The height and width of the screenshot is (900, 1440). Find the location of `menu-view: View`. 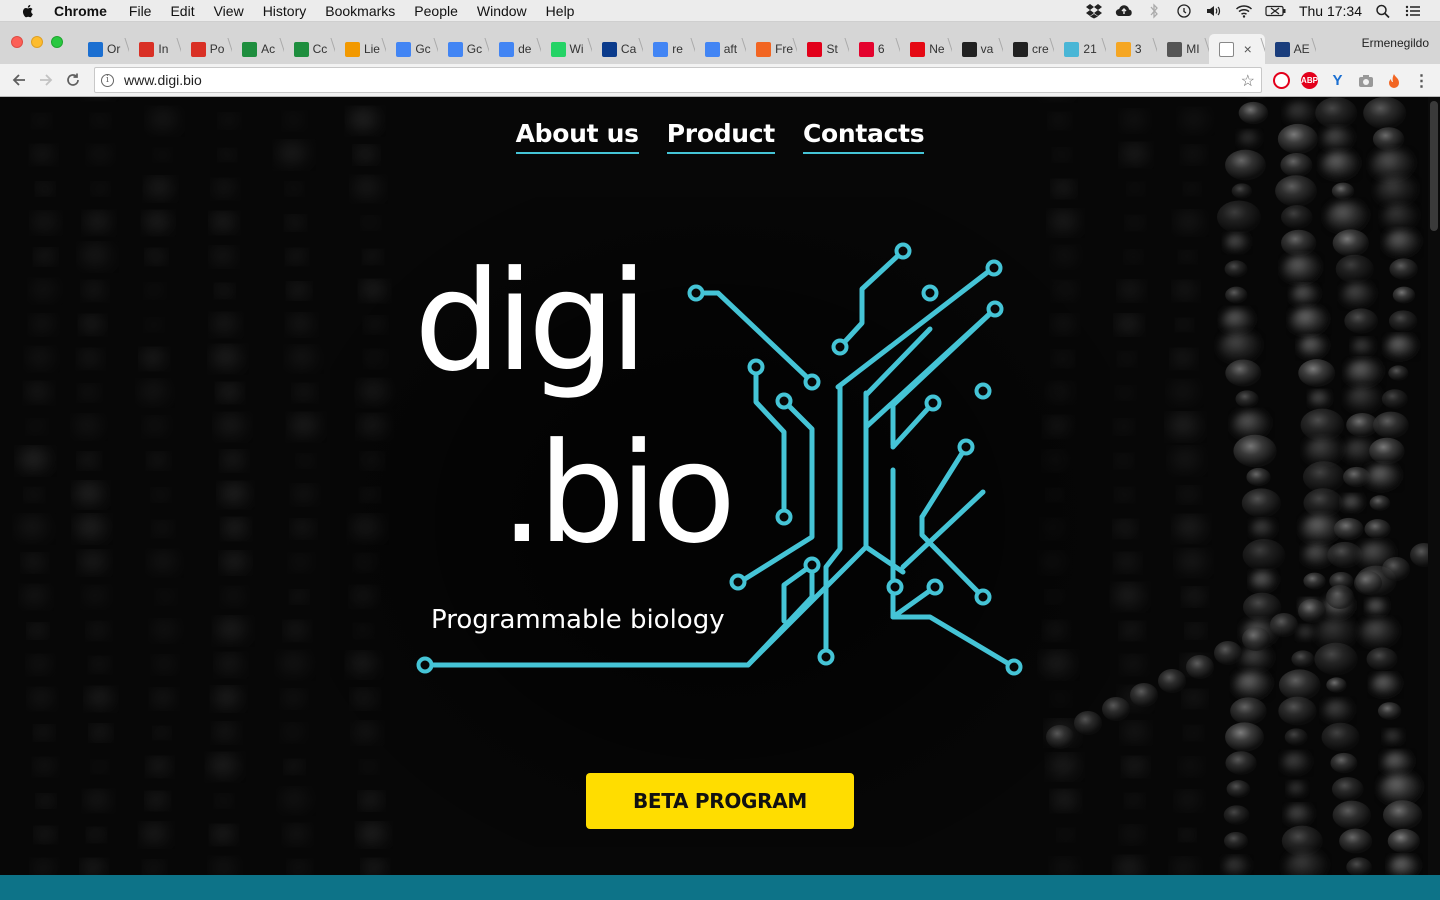

menu-view: View is located at coordinates (229, 11).